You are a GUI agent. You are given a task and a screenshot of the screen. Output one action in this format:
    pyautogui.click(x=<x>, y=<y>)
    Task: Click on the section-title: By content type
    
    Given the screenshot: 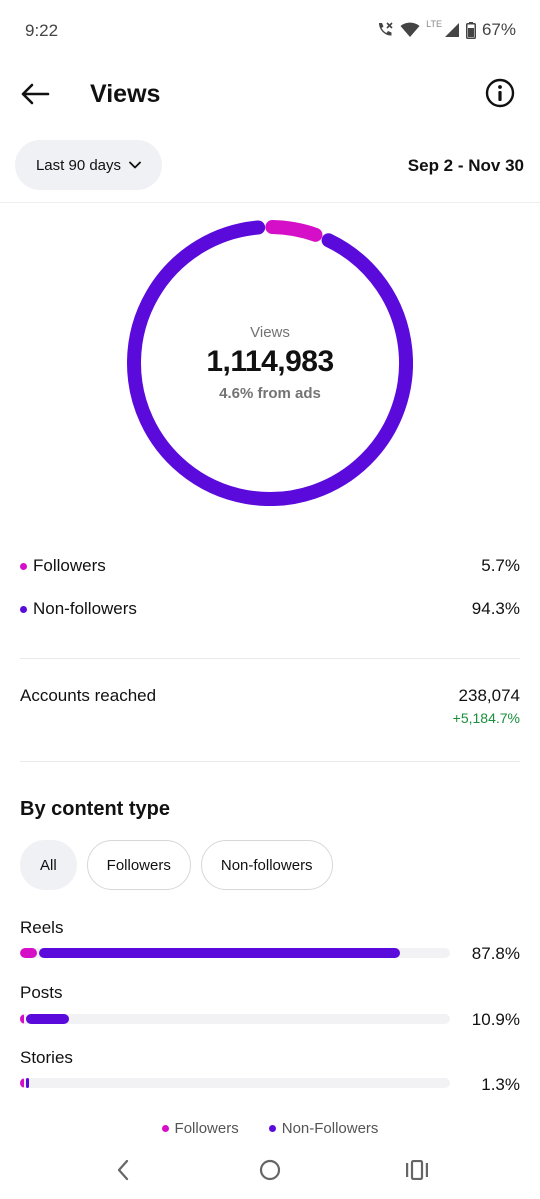 What is the action you would take?
    pyautogui.click(x=95, y=809)
    